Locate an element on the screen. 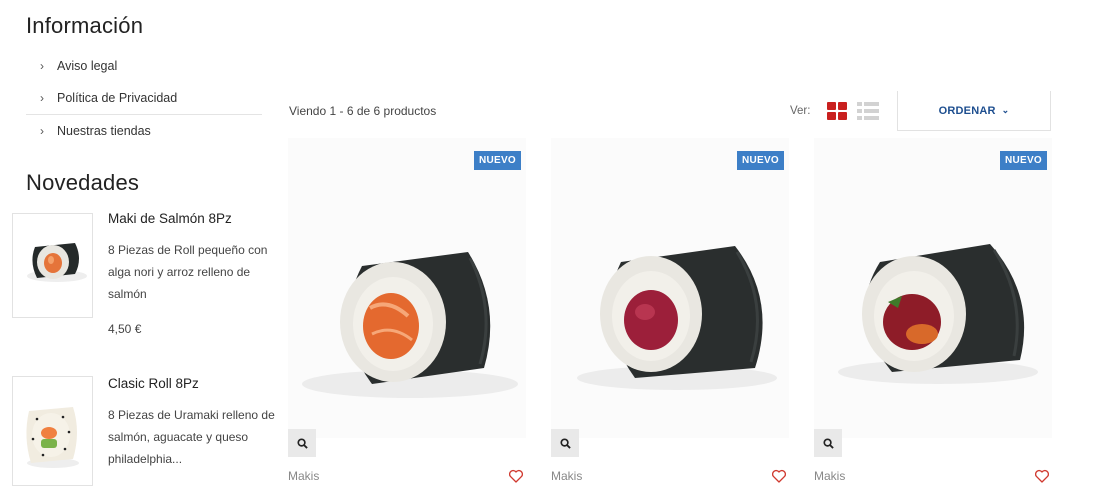 This screenshot has width=1100, height=489. info-section-title: Información is located at coordinates (85, 25).